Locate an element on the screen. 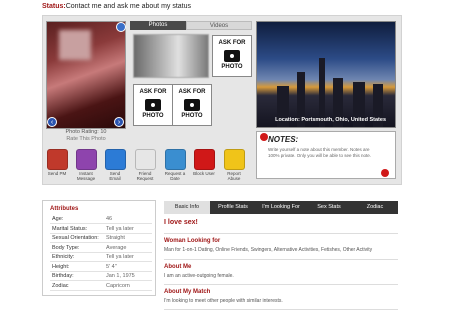 This screenshot has height=316, width=474. attribute-key: Ethnicity: is located at coordinates (63, 257).